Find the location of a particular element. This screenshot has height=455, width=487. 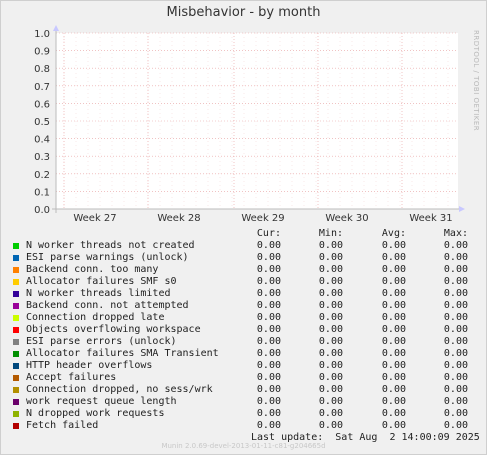

legend-label: HTTP header overflows is located at coordinates (89, 365).